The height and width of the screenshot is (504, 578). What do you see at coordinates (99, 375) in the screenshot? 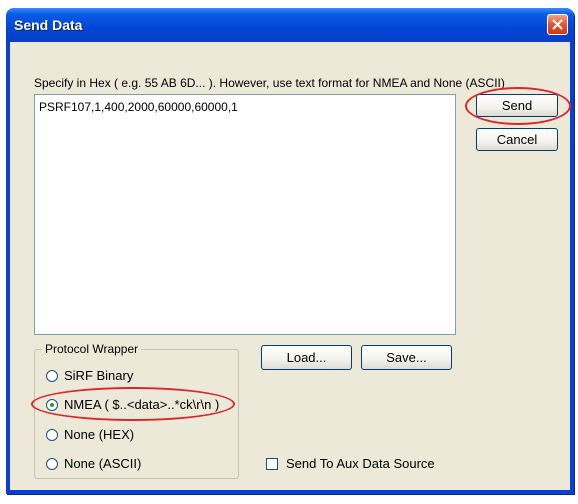
I see `radio-label: SiRF Binary` at bounding box center [99, 375].